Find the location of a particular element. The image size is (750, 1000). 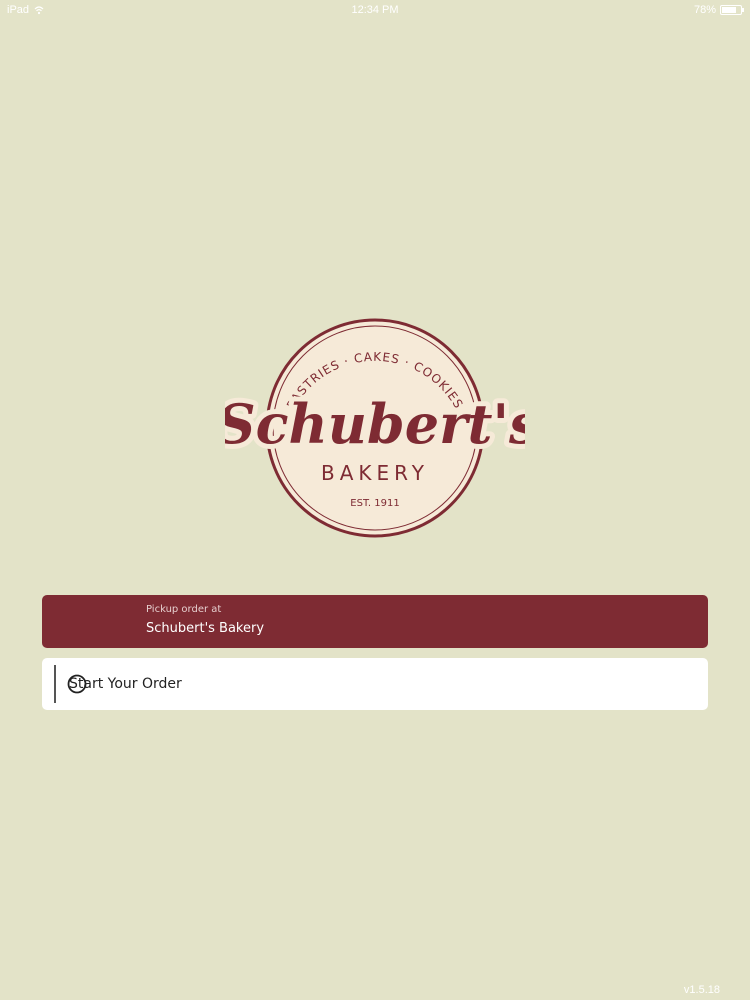

status-bar: iPad 12:34 PM 78% is located at coordinates (375, 11).